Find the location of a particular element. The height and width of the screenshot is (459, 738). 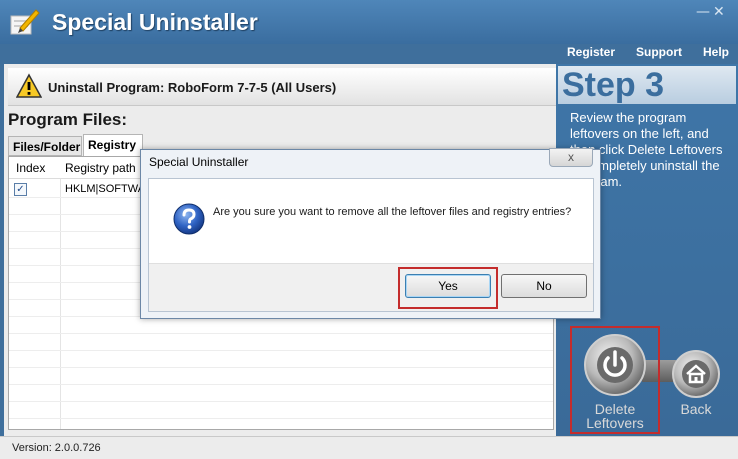

column-registry-path: Registry path is located at coordinates (100, 168).